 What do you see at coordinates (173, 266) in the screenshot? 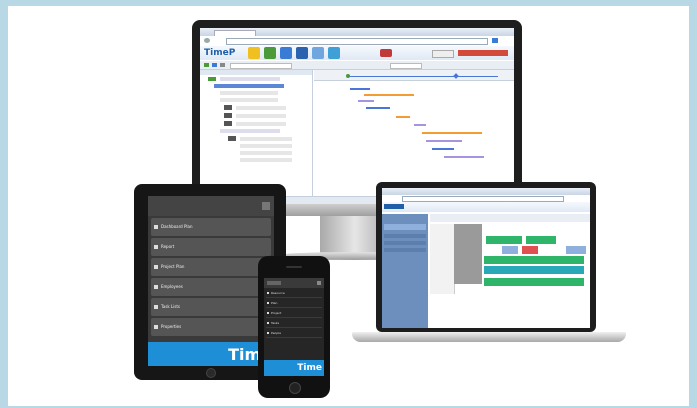
I see `tablet-menu-label: Project Plan` at bounding box center [173, 266].